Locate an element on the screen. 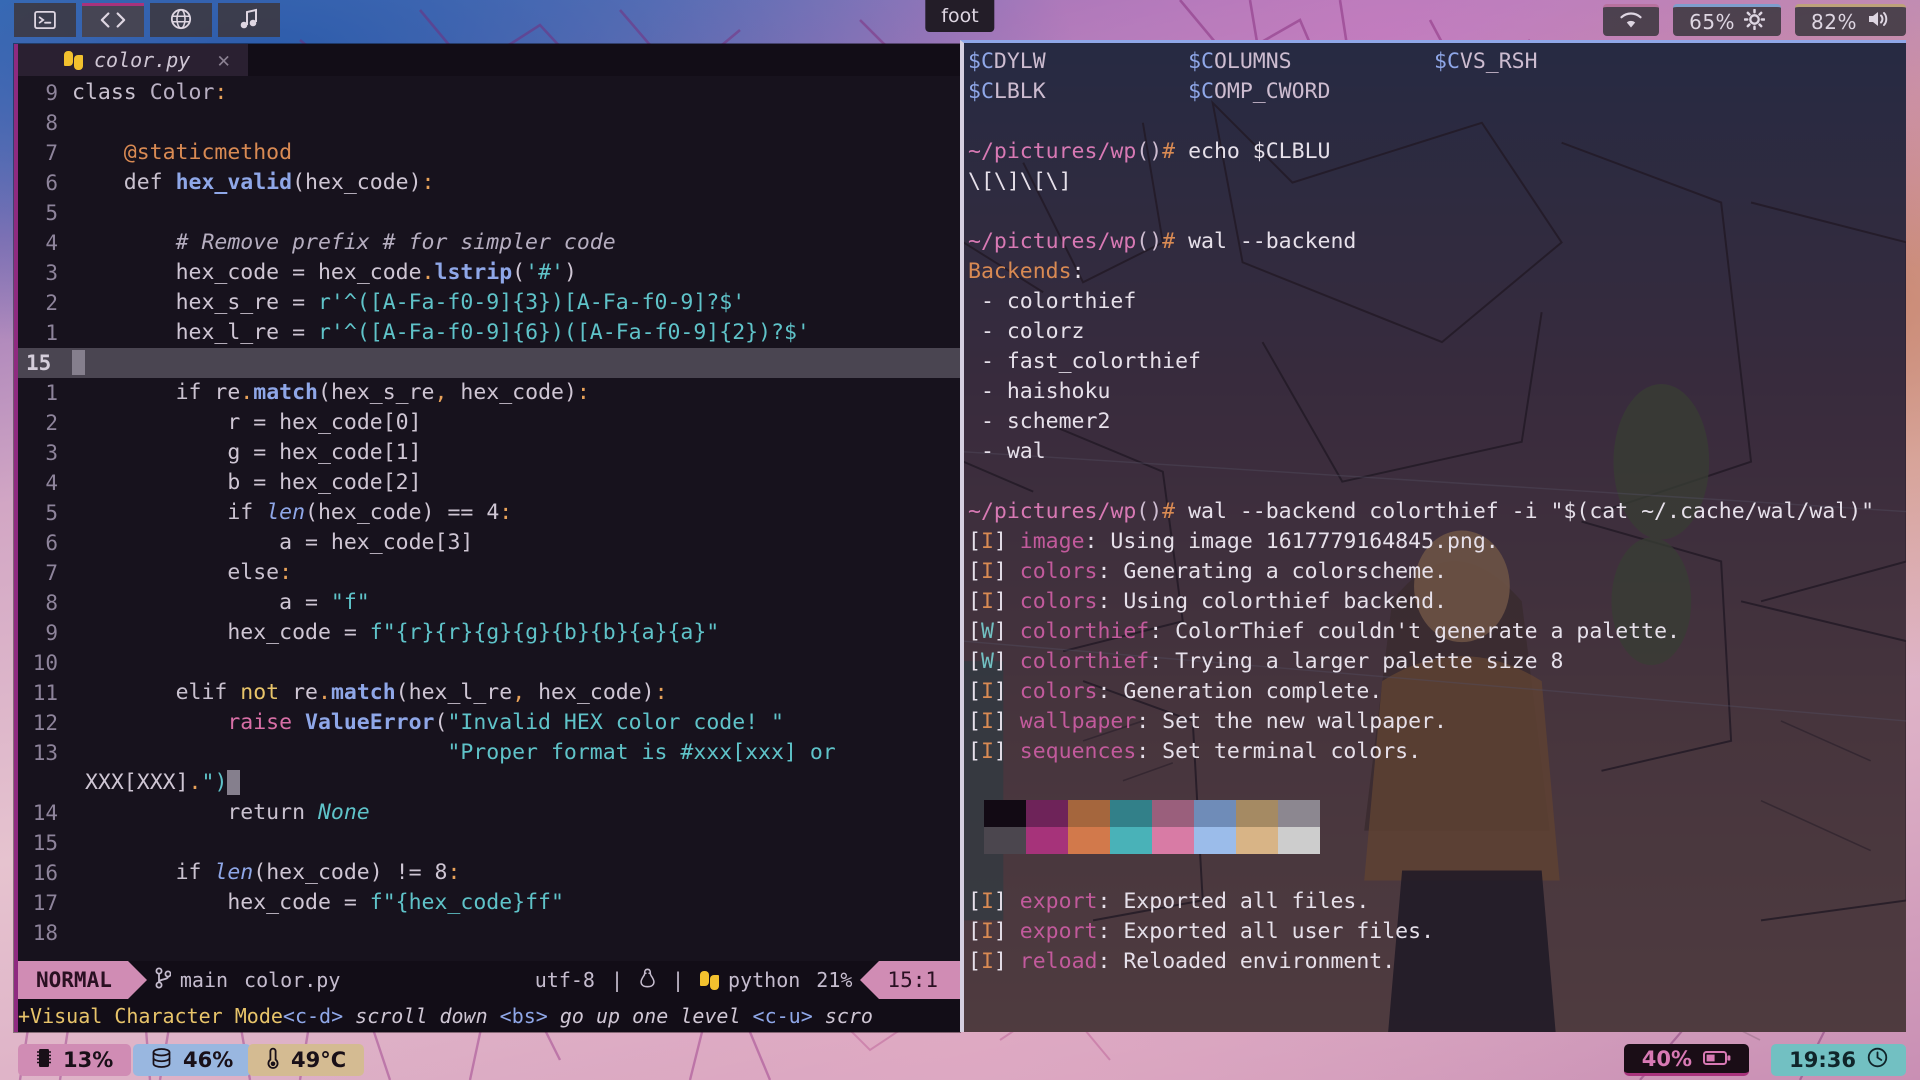  cmdline-hint3-text: scro is located at coordinates (842, 1015).